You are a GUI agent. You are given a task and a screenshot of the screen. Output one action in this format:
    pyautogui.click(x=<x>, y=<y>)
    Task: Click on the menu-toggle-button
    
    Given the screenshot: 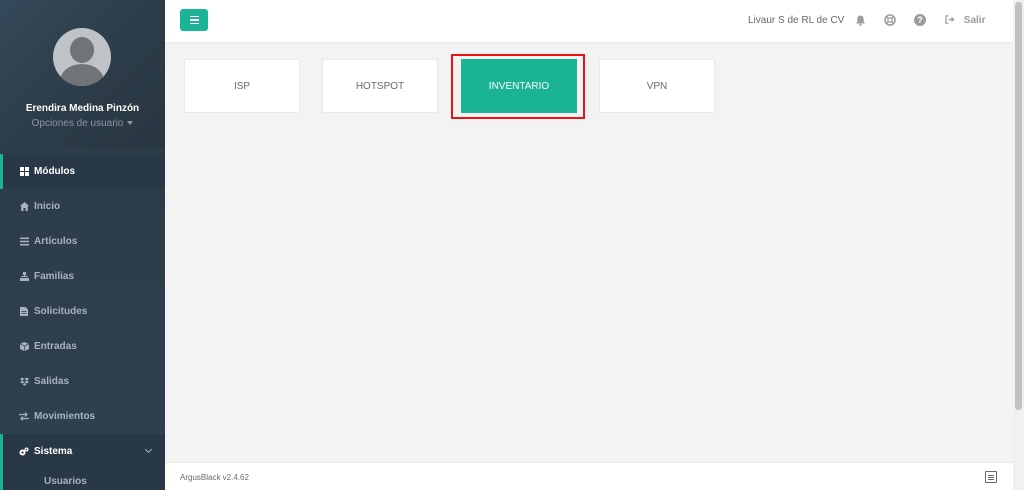 What is the action you would take?
    pyautogui.click(x=194, y=20)
    